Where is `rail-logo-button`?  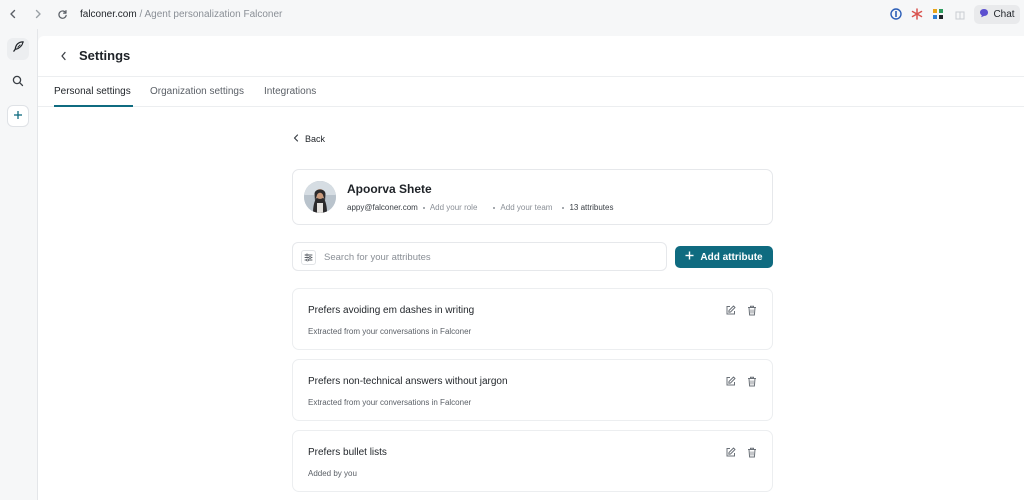
rail-logo-button is located at coordinates (18, 49).